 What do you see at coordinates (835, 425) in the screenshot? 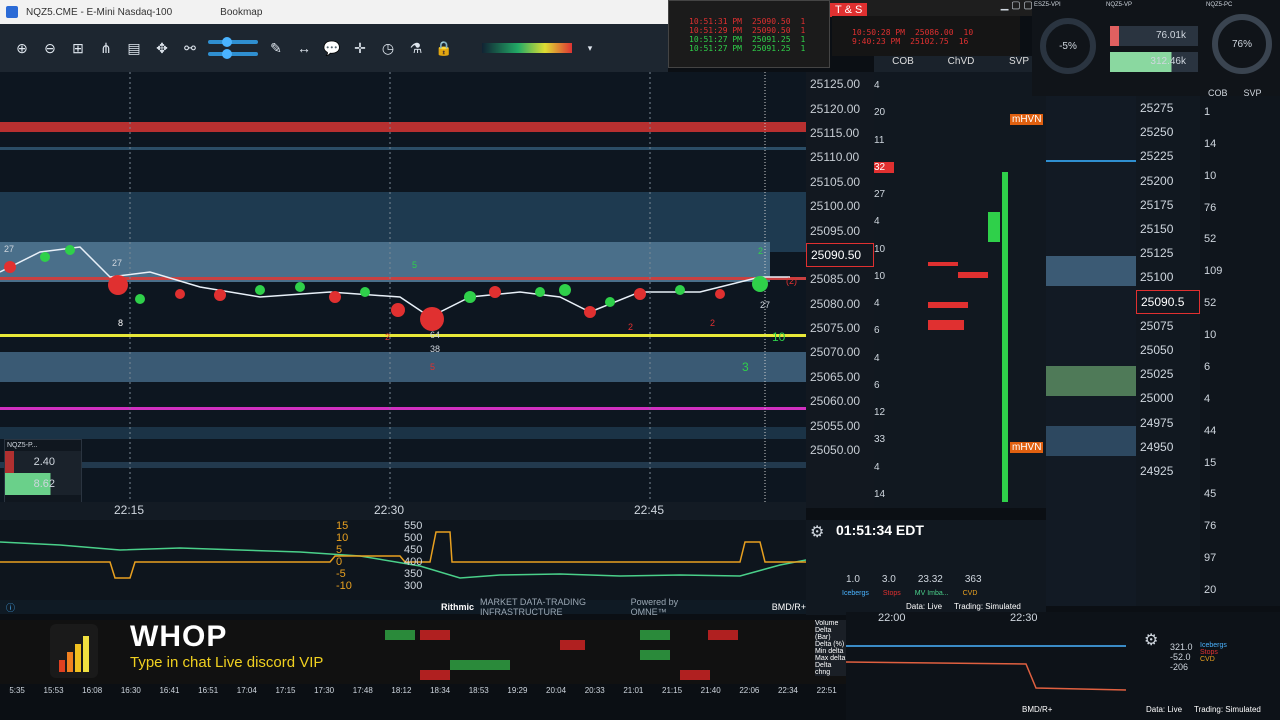
I see `price-level: 25055.00` at bounding box center [835, 425].